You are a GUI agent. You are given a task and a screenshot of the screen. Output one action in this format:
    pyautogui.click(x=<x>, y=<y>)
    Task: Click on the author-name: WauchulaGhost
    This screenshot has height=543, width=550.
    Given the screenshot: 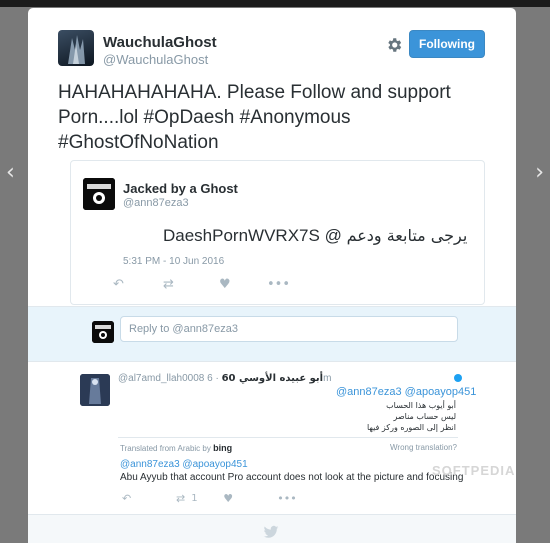 What is the action you would take?
    pyautogui.click(x=160, y=42)
    